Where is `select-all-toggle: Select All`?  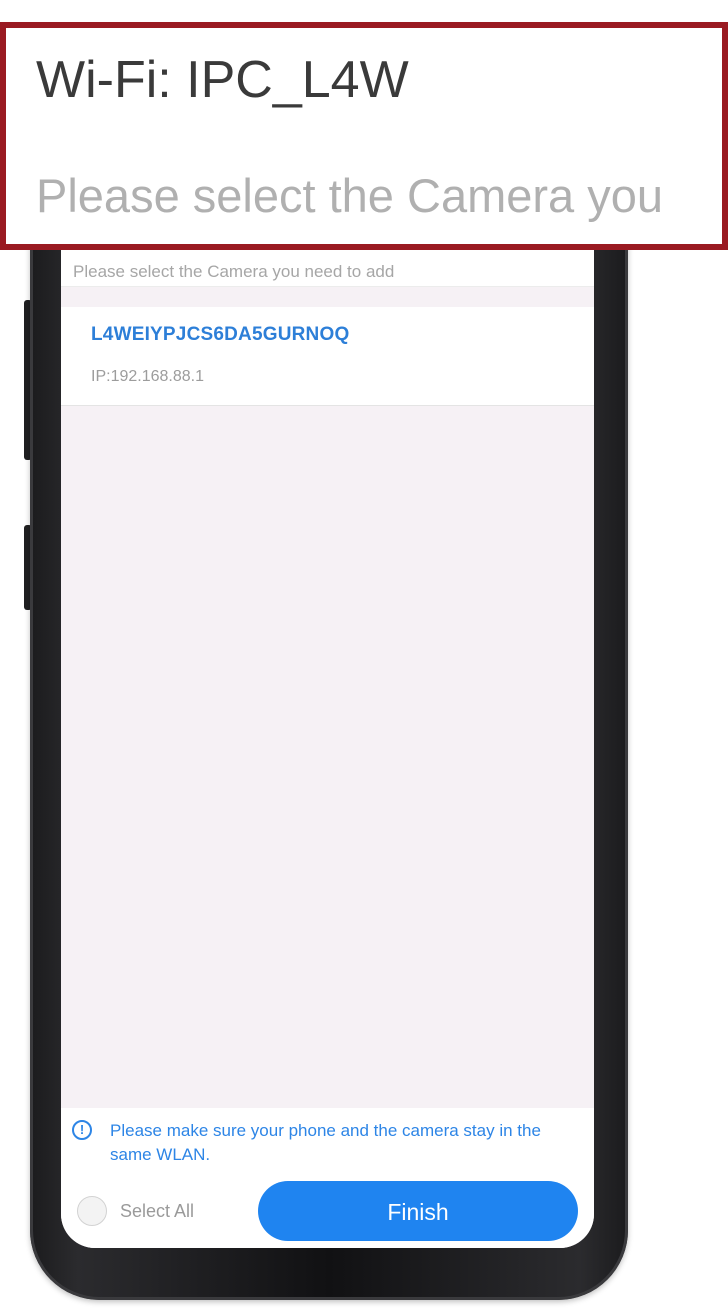
select-all-toggle: Select All is located at coordinates (135, 1211).